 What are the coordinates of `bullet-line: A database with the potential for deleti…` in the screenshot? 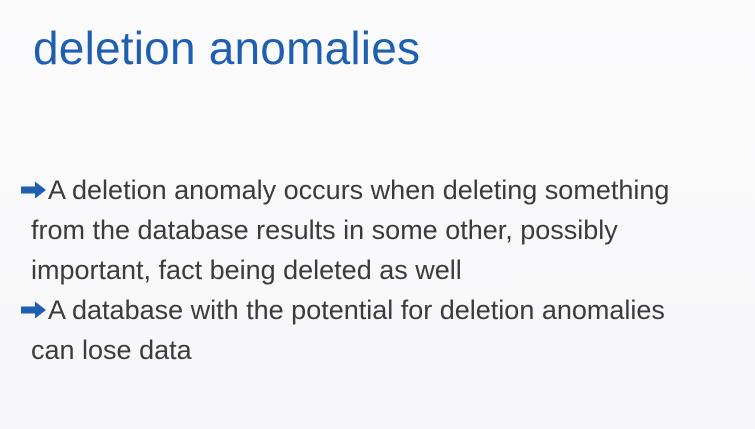 It's located at (382, 310).